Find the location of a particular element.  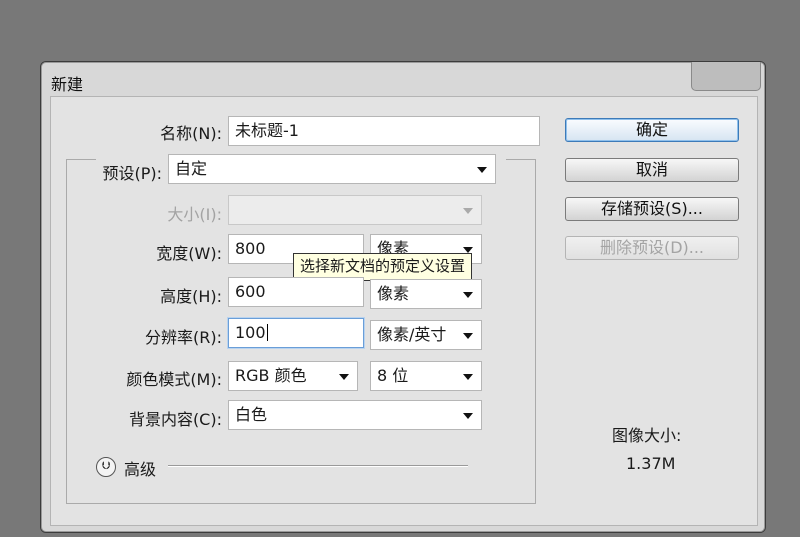

height-unit-select: 像素 is located at coordinates (426, 294).